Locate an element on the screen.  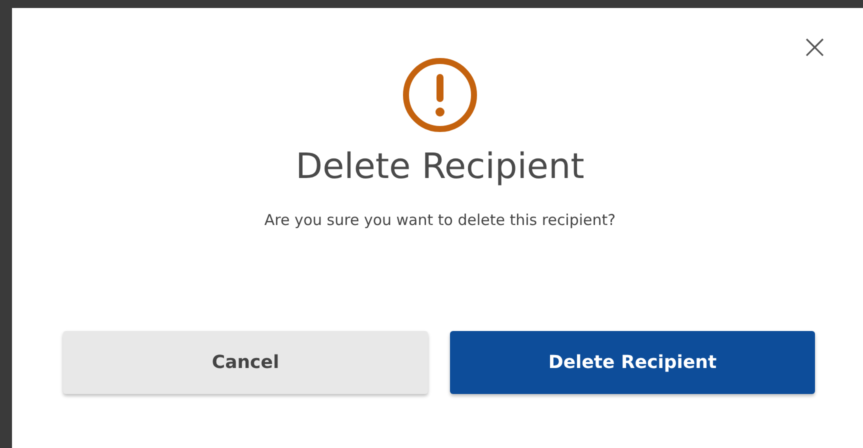
warning-icon is located at coordinates (440, 95).